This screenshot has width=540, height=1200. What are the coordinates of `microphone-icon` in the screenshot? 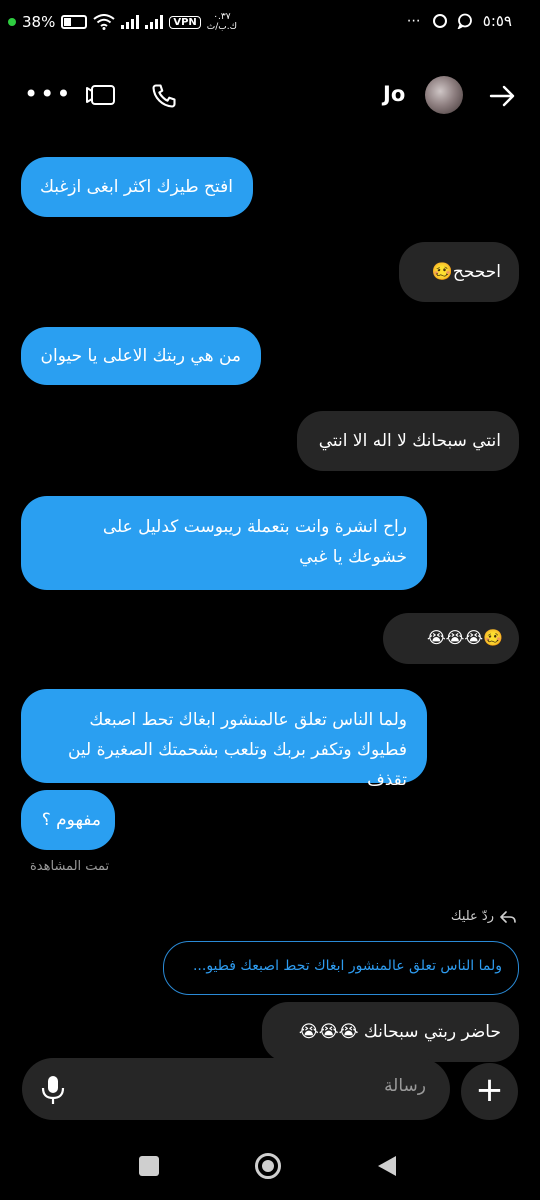 It's located at (53, 1090).